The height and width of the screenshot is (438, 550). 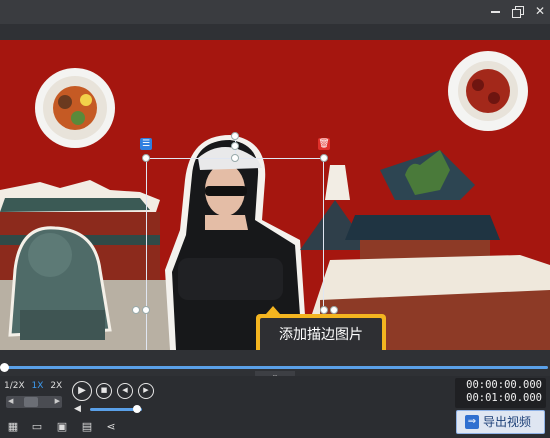 What do you see at coordinates (38, 386) in the screenshot?
I see `speed-1x: 1X` at bounding box center [38, 386].